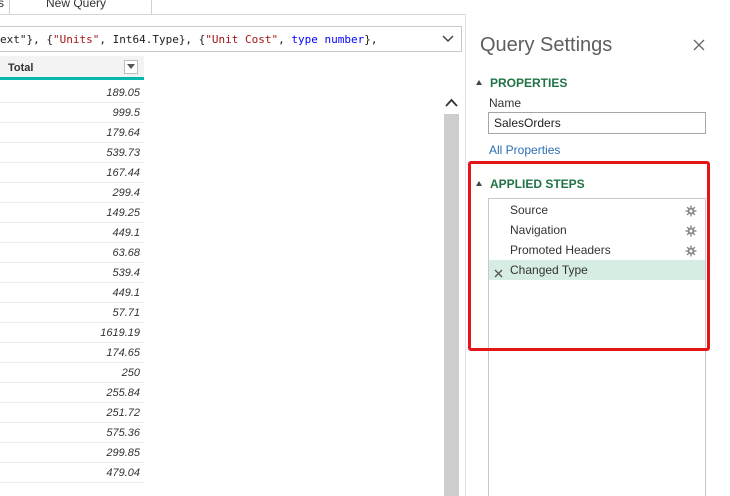 The height and width of the screenshot is (496, 730). What do you see at coordinates (126, 273) in the screenshot?
I see `cell-total: 539.4` at bounding box center [126, 273].